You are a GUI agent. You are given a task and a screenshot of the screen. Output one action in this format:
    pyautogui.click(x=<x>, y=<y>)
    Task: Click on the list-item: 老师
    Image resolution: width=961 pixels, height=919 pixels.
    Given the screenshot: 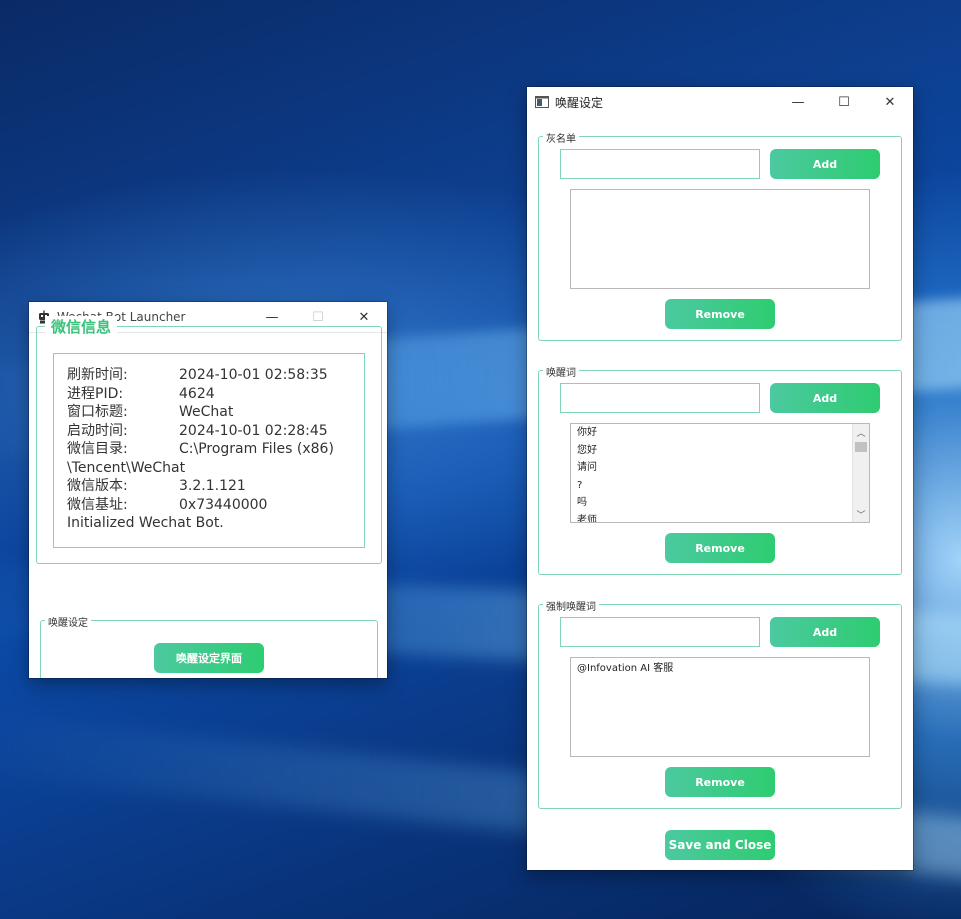 What is the action you would take?
    pyautogui.click(x=720, y=517)
    